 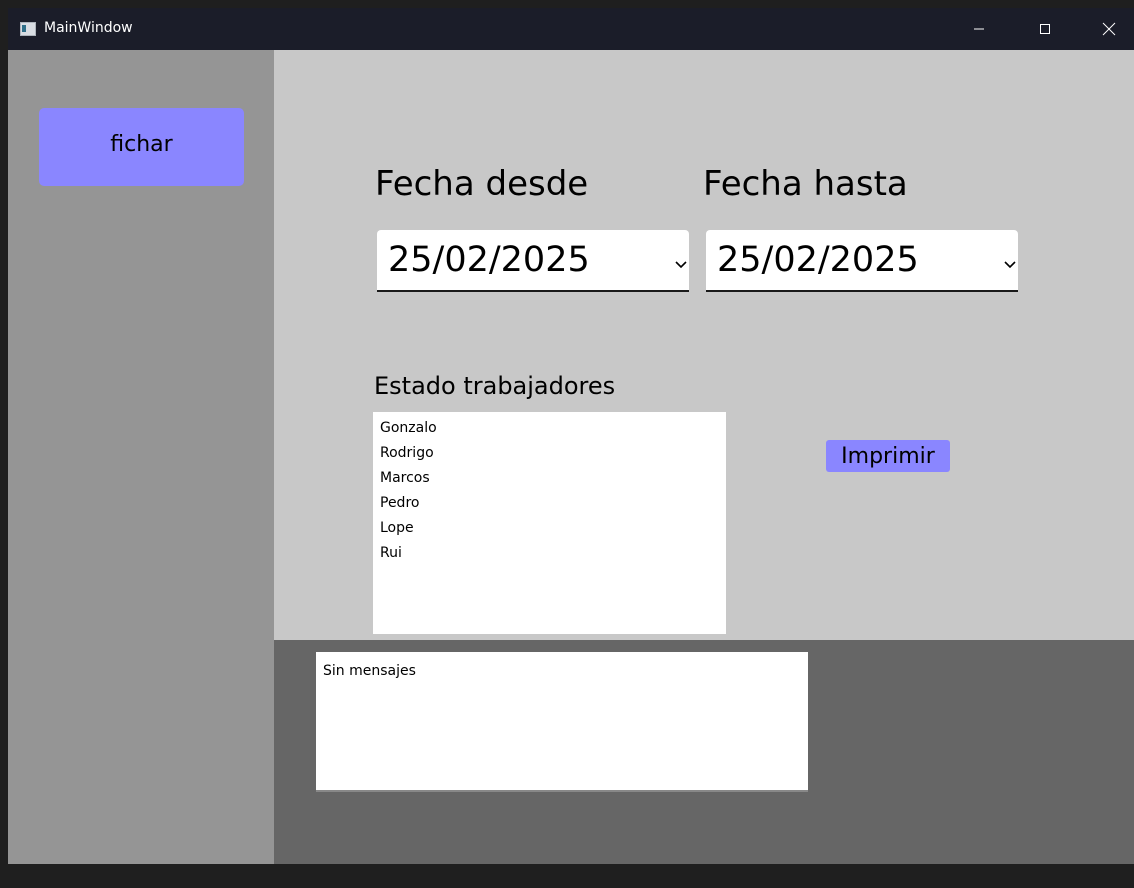 What do you see at coordinates (482, 184) in the screenshot?
I see `date-from-label: Fecha desde` at bounding box center [482, 184].